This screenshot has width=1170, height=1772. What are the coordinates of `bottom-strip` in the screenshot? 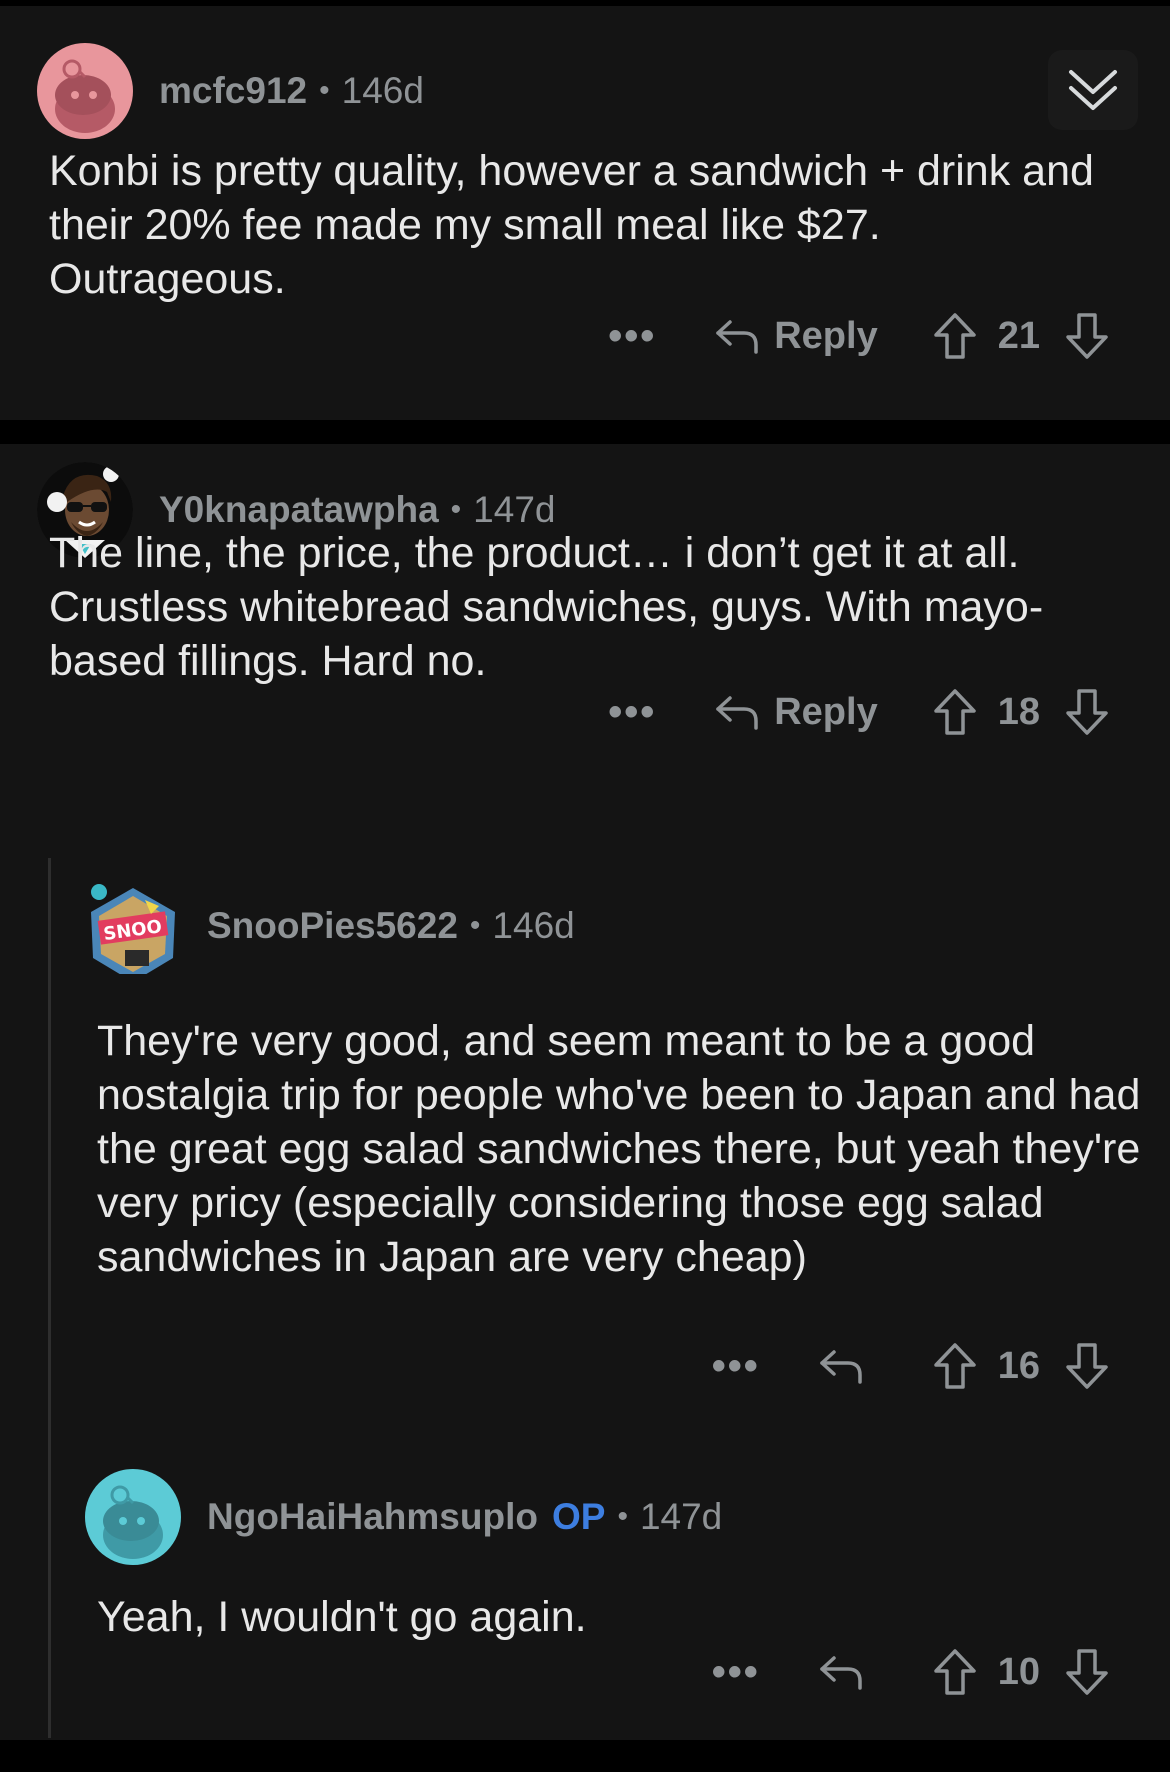 It's located at (585, 1756).